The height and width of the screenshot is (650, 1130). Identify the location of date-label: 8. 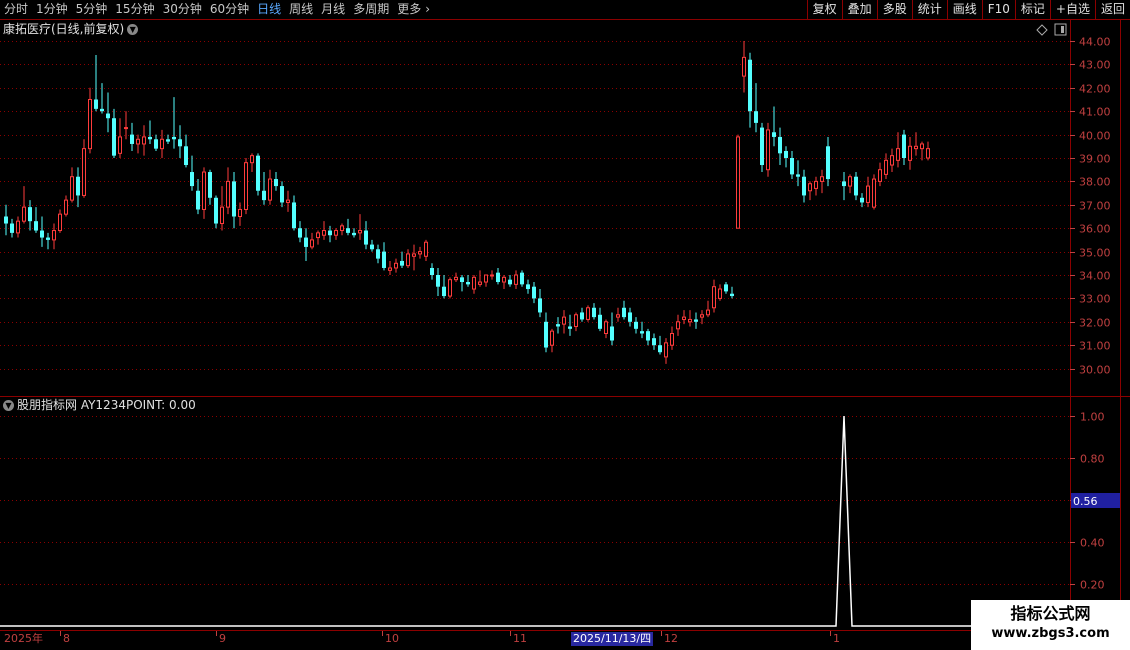
(66, 638).